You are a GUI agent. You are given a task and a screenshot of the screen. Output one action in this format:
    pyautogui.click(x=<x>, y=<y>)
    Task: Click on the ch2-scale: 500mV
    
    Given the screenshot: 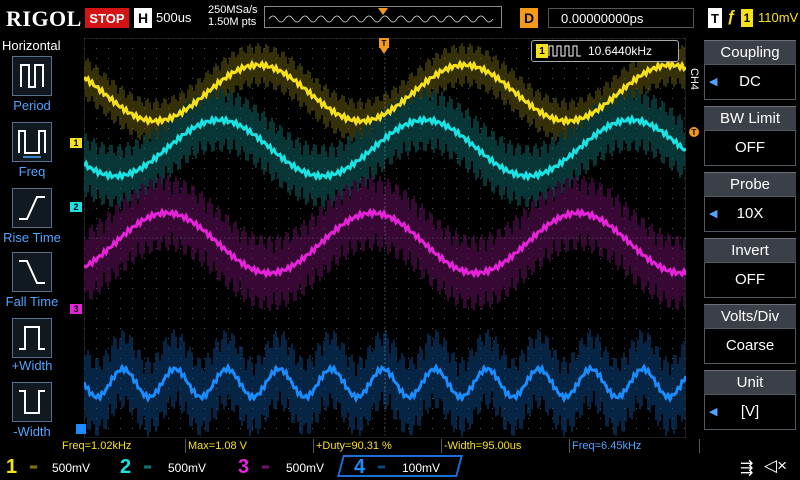 What is the action you would take?
    pyautogui.click(x=187, y=468)
    